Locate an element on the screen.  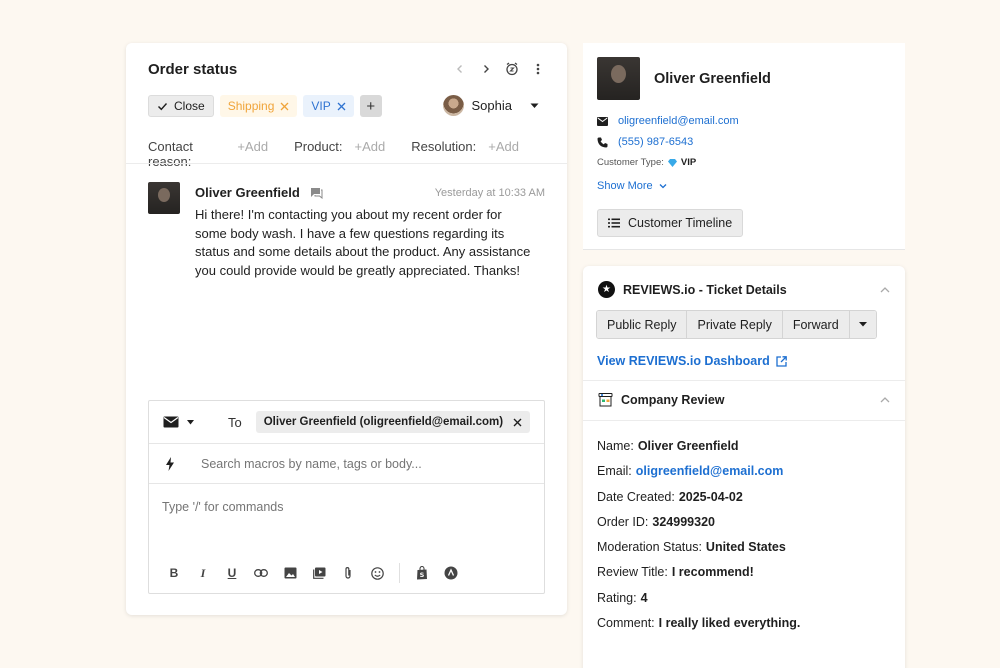
detail-label: Order ID: is located at coordinates (623, 521).